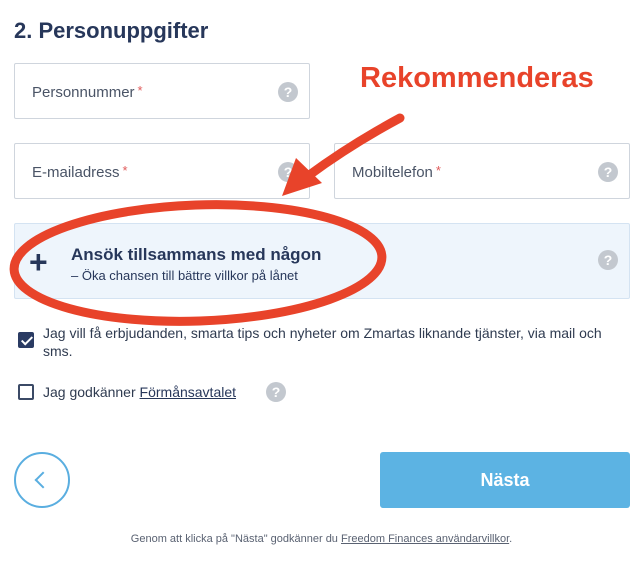 The width and height of the screenshot is (643, 561). Describe the element at coordinates (477, 78) in the screenshot. I see `annotation-label: Rekommenderas` at that location.